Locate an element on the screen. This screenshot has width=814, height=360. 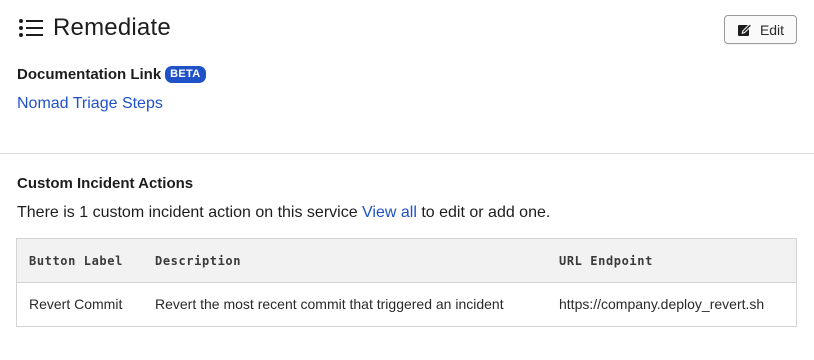
edit-button: Edit is located at coordinates (760, 29).